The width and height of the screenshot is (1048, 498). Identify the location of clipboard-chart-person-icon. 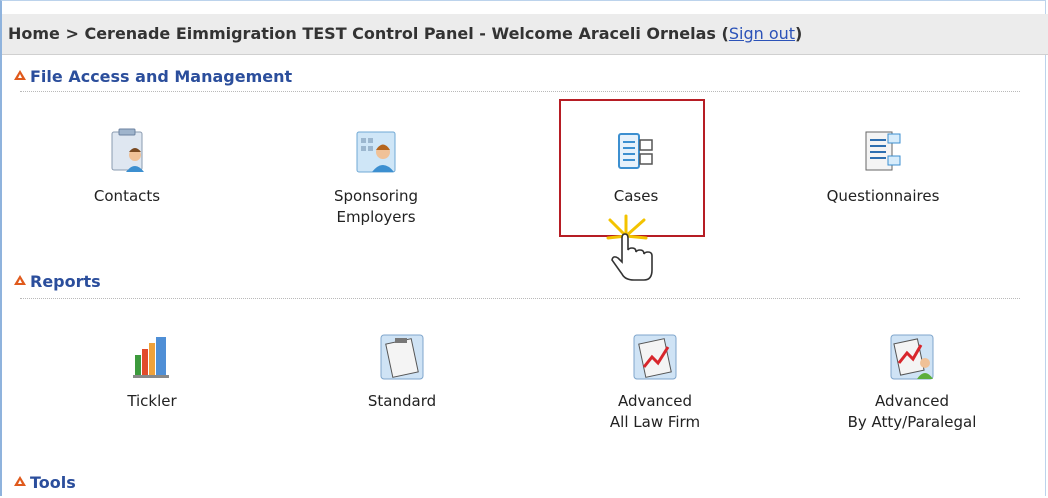
(912, 357).